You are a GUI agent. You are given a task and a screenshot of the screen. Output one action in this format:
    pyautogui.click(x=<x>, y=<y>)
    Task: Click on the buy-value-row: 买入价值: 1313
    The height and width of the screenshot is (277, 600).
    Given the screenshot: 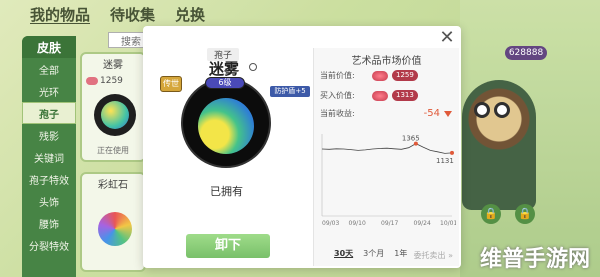 What is the action you would take?
    pyautogui.click(x=386, y=95)
    